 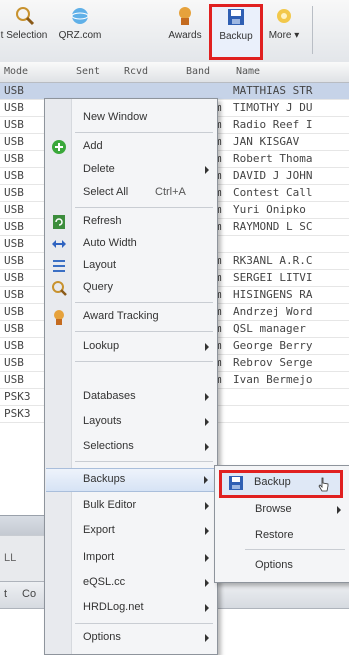 What do you see at coordinates (131, 506) in the screenshot?
I see `menu-item-bulk-editor: Bulk Editor` at bounding box center [131, 506].